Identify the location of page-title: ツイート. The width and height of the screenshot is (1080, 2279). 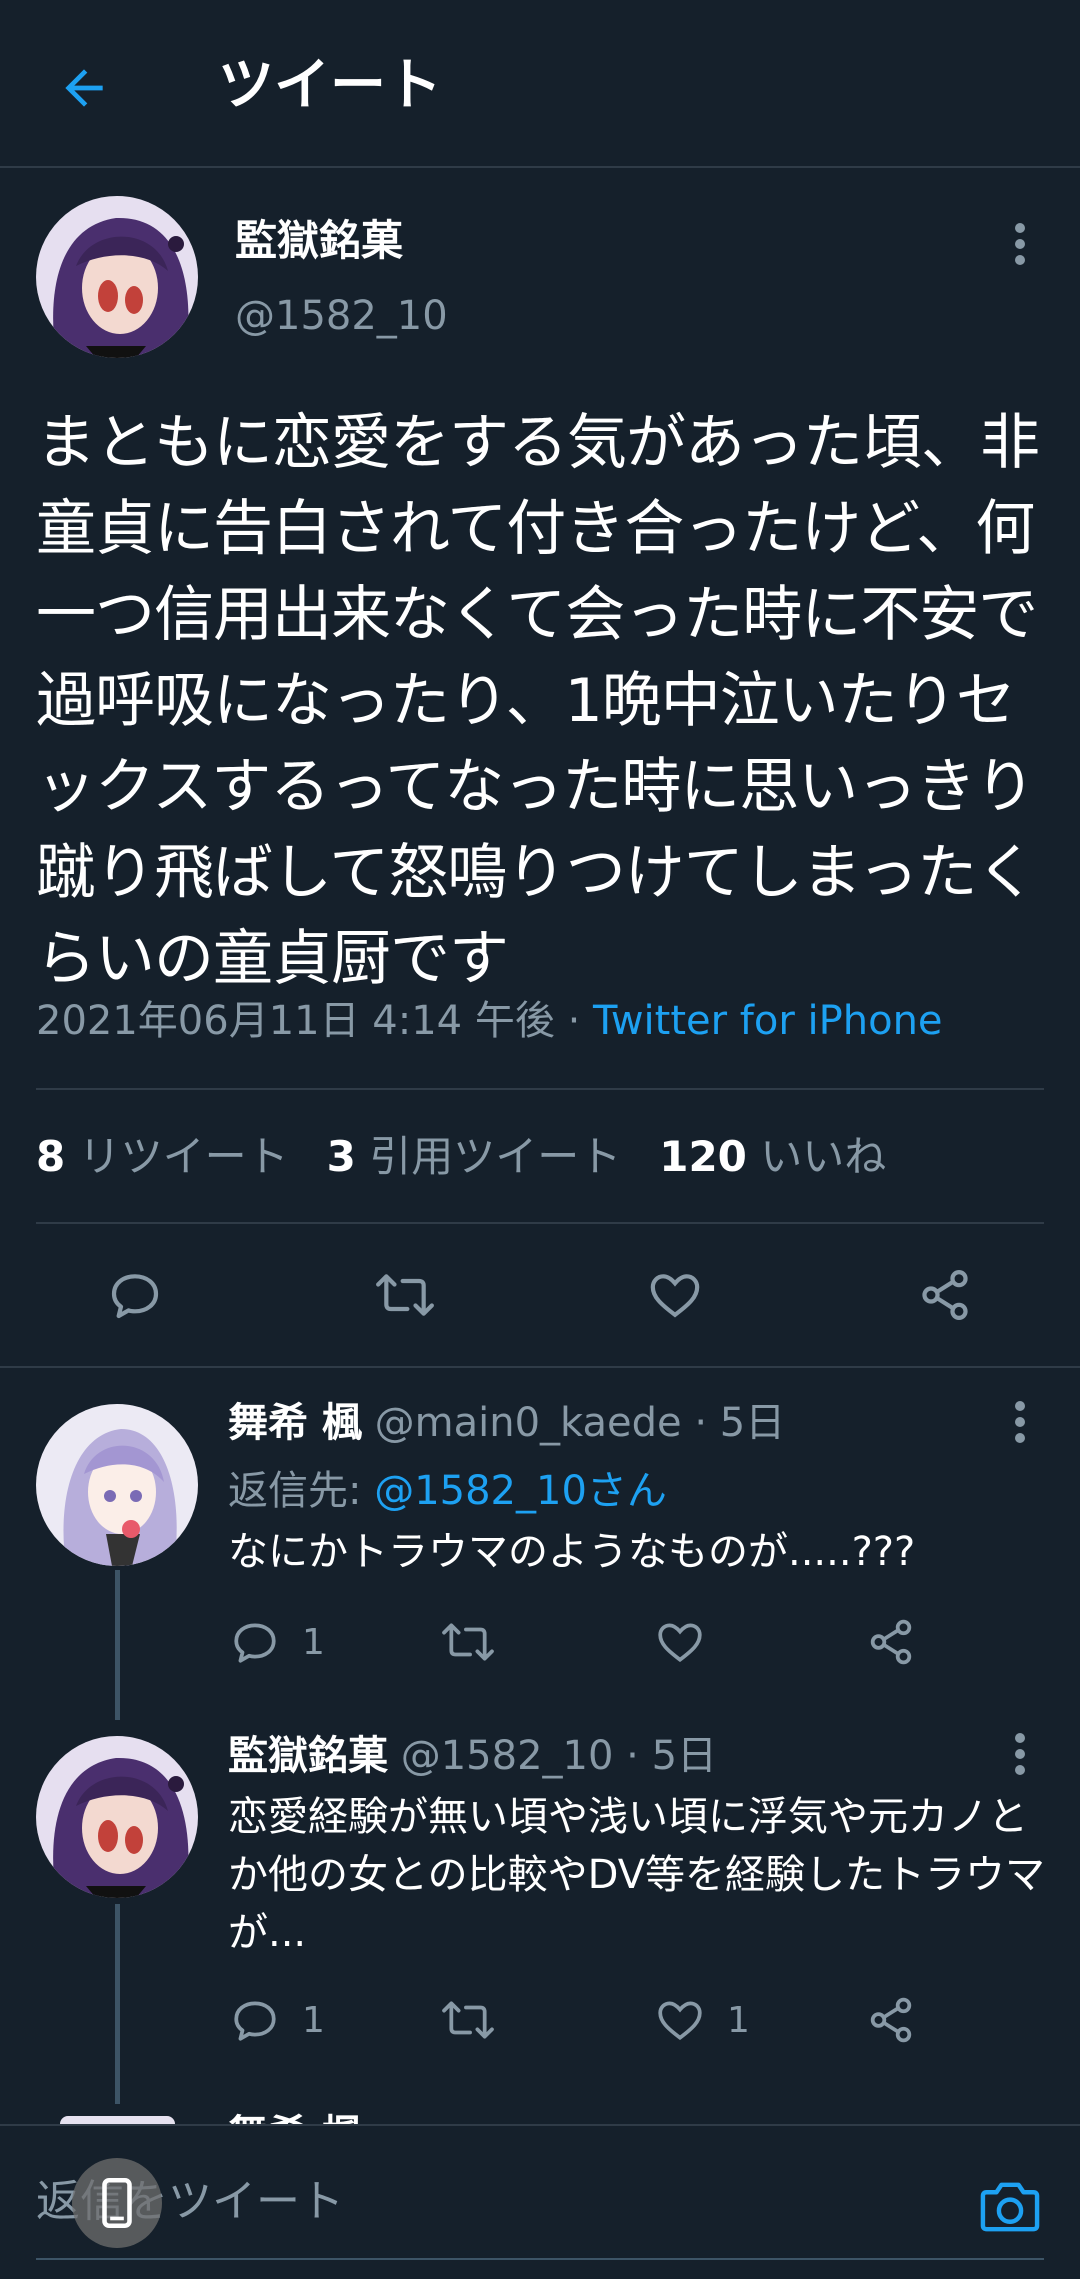
(330, 85).